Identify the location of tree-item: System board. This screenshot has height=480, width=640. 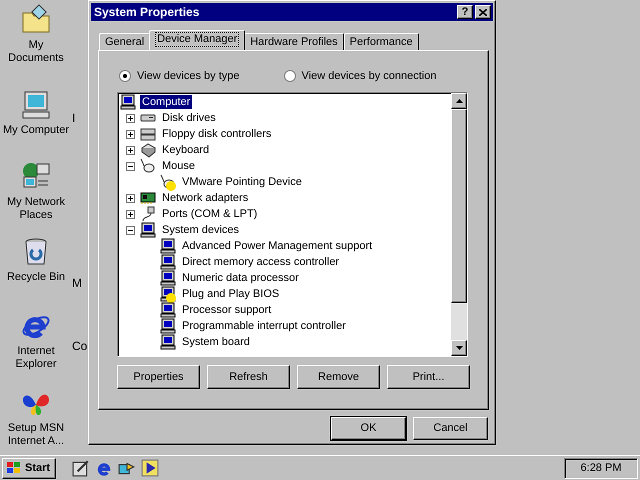
(216, 342).